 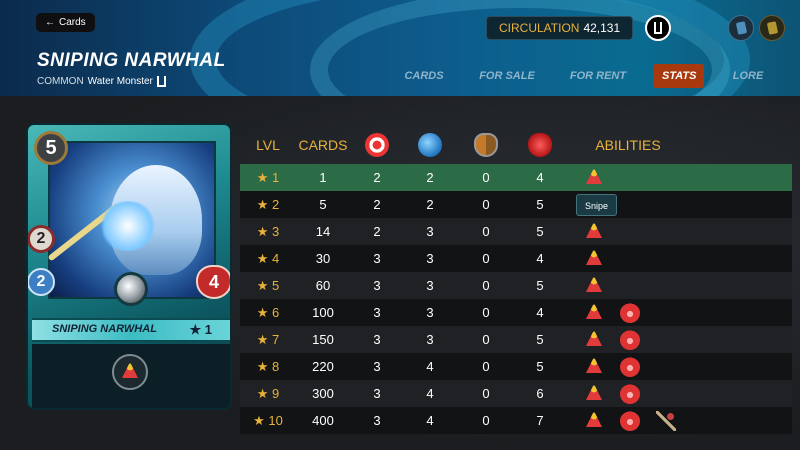 I want to click on cell-cards: 5, so click(x=323, y=204).